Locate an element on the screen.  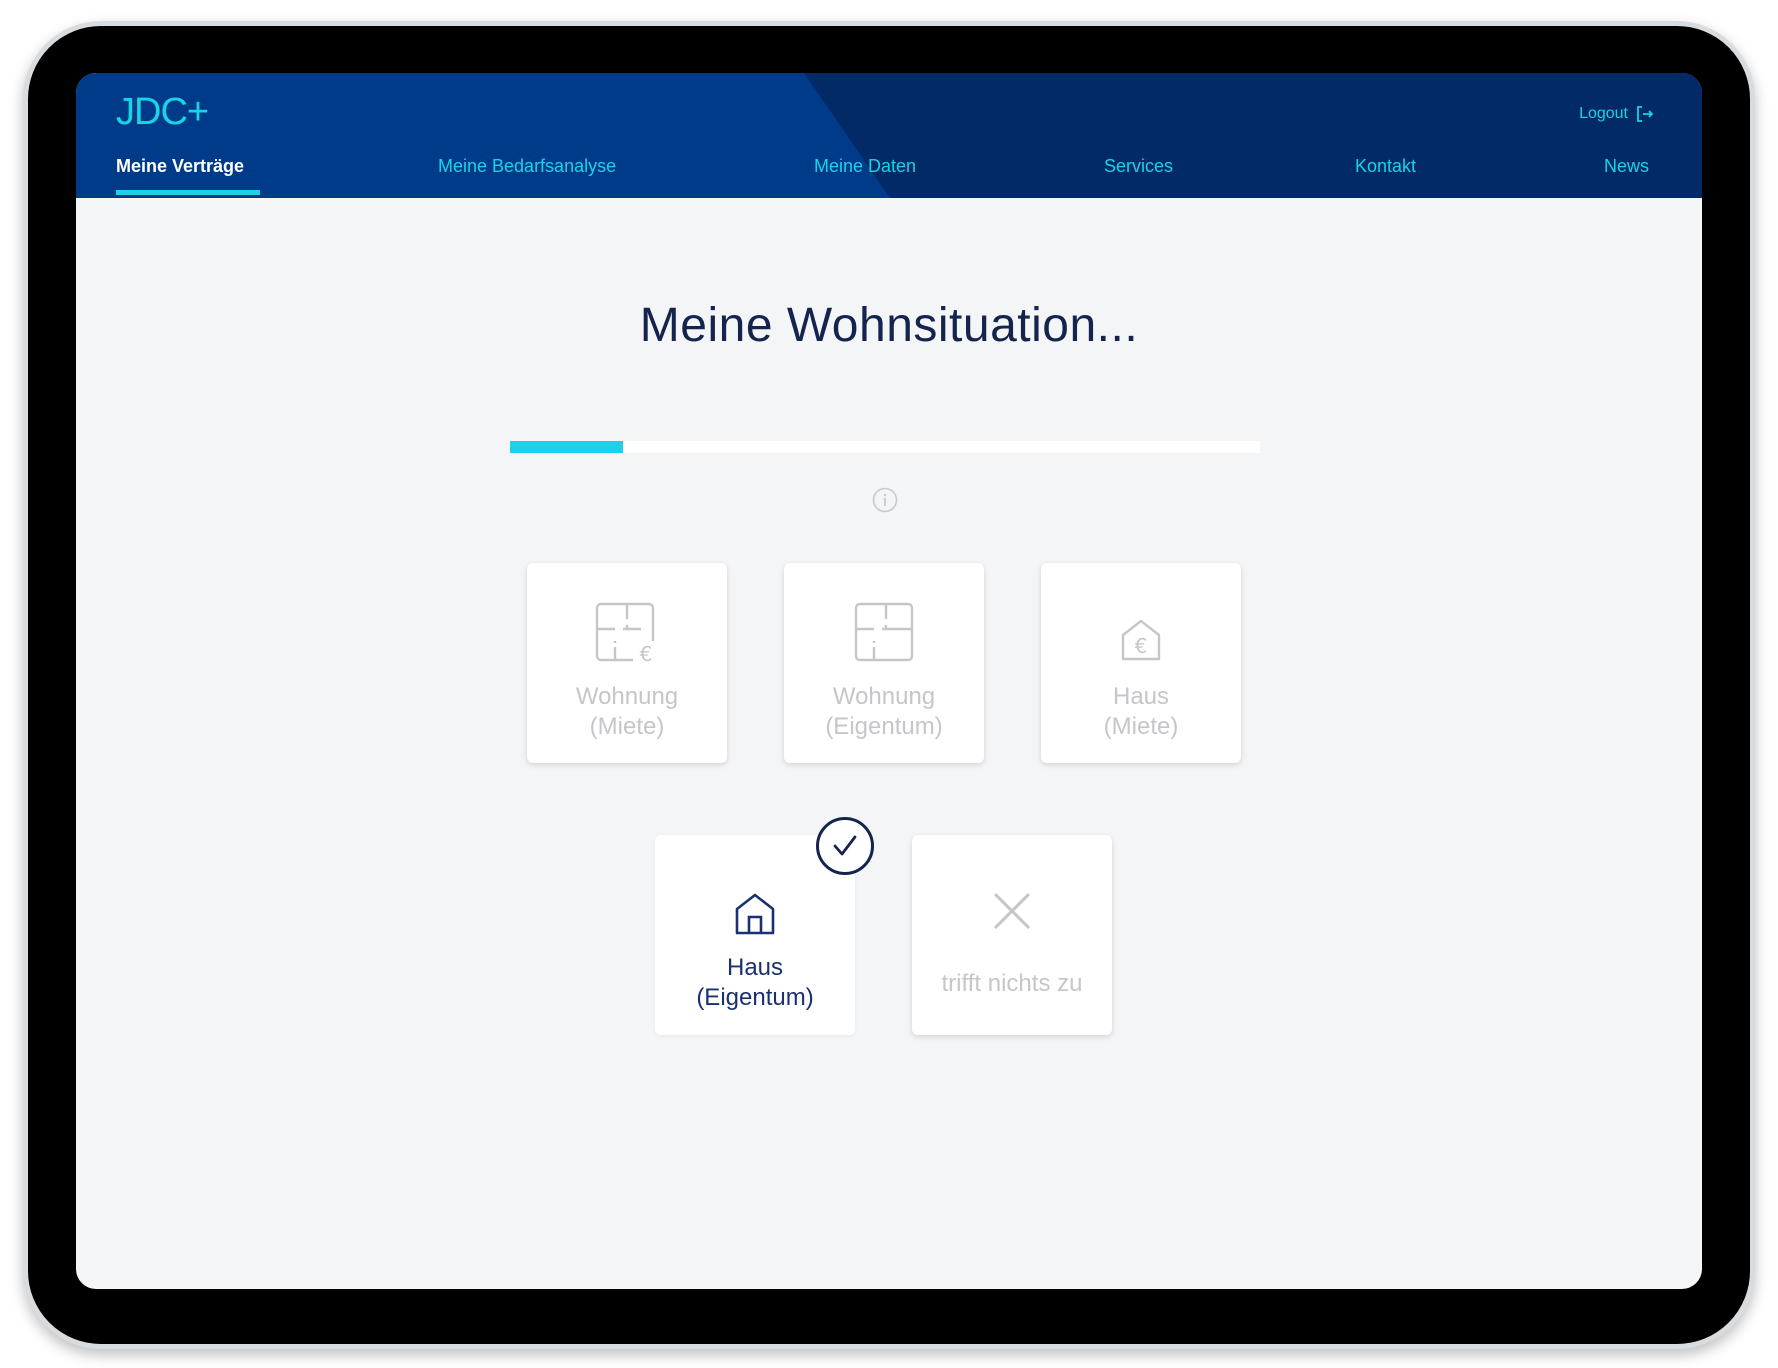
floorplan-euro-icon: € is located at coordinates (628, 633).